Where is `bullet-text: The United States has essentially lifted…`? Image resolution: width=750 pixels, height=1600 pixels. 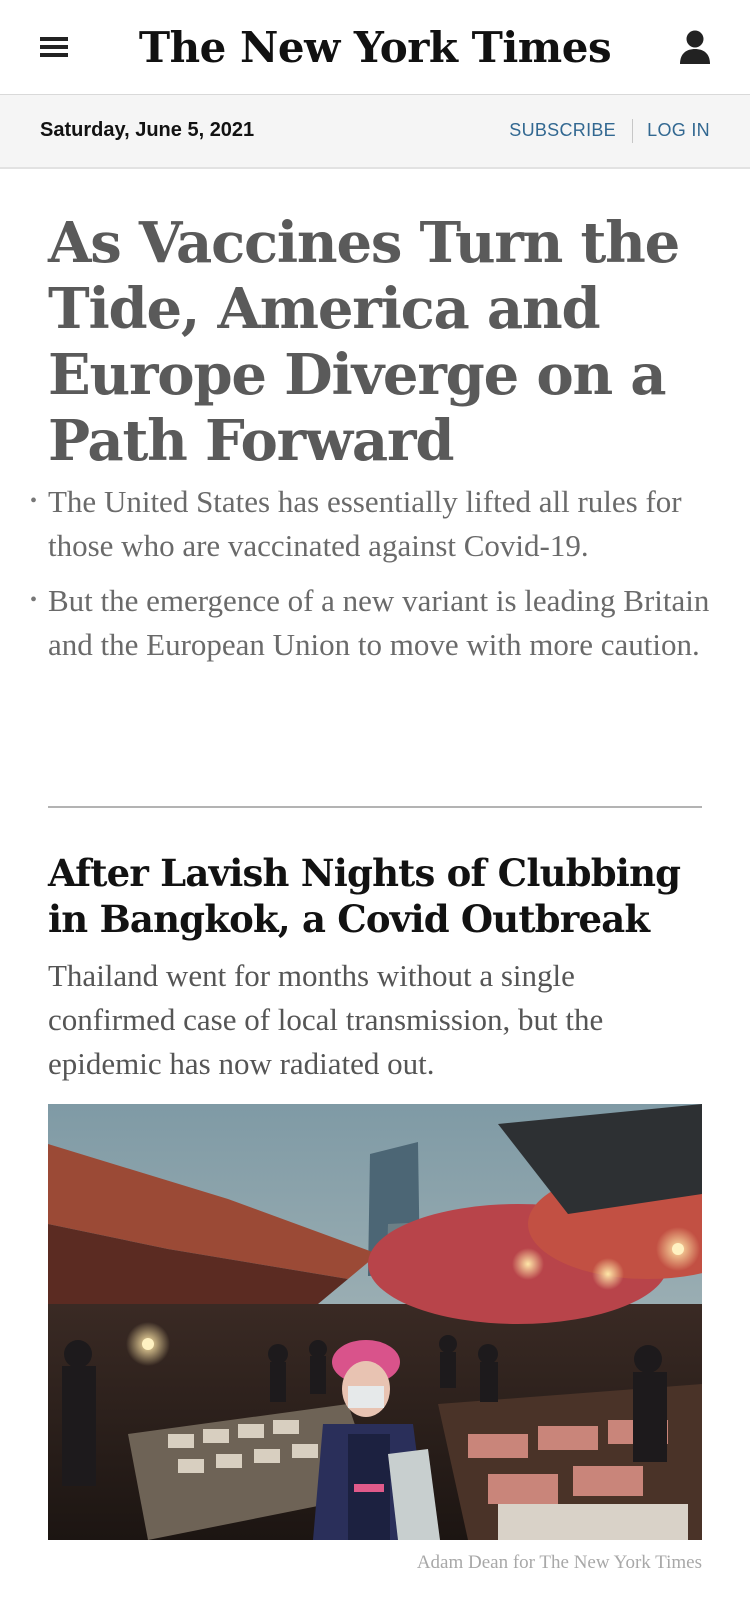 bullet-text: The United States has essentially lifted… is located at coordinates (365, 523).